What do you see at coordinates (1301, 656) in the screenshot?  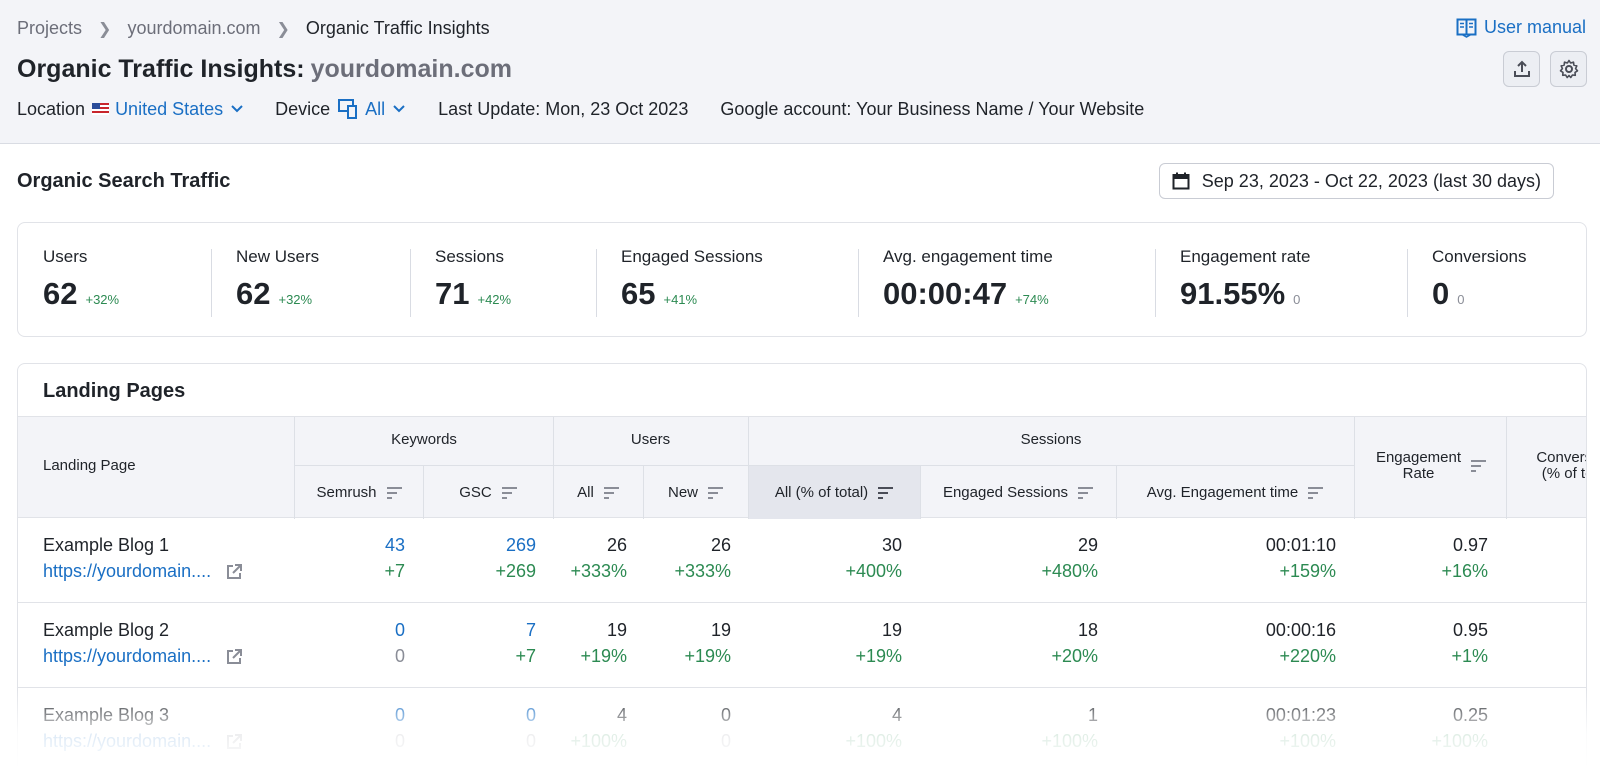 I see `cell-delta: +220%` at bounding box center [1301, 656].